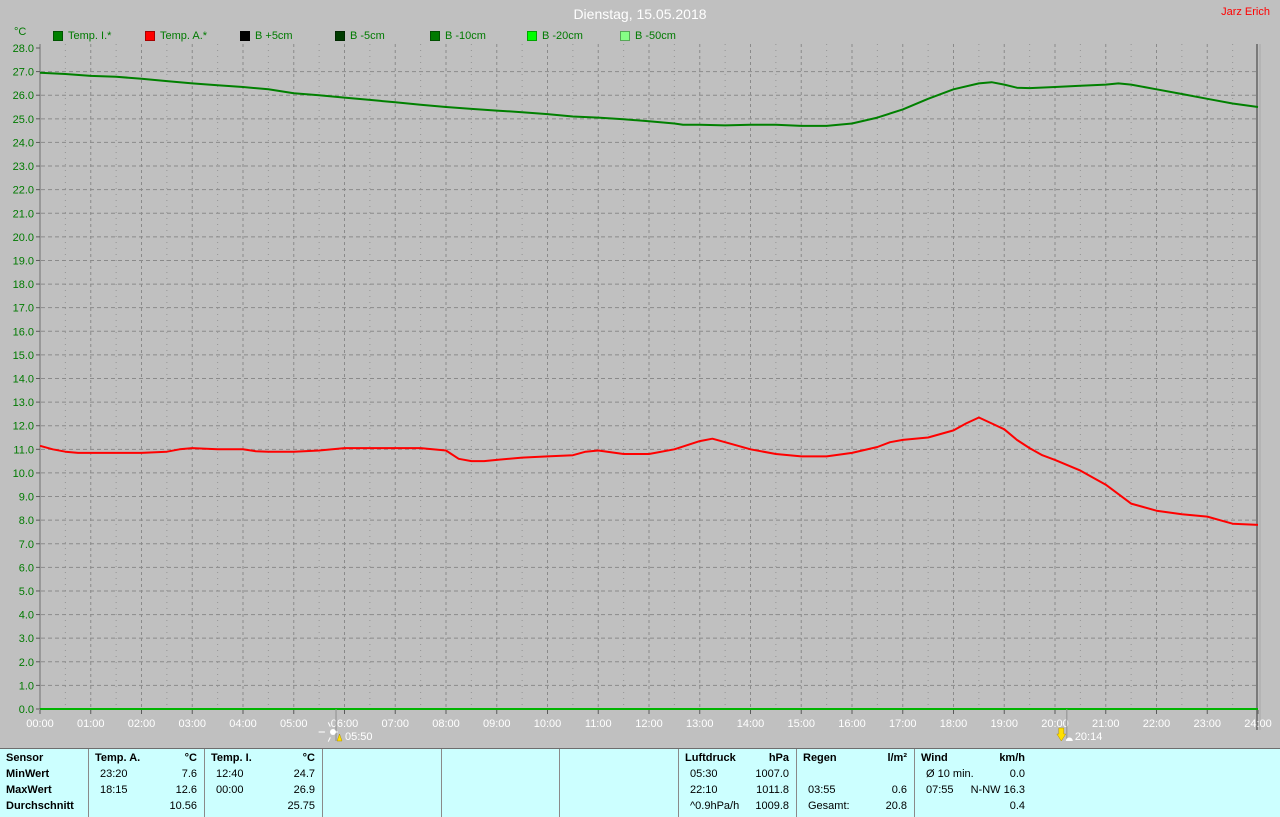 This screenshot has height=817, width=1280. What do you see at coordinates (142, 724) in the screenshot?
I see `x-tick-label: 02:00` at bounding box center [142, 724].